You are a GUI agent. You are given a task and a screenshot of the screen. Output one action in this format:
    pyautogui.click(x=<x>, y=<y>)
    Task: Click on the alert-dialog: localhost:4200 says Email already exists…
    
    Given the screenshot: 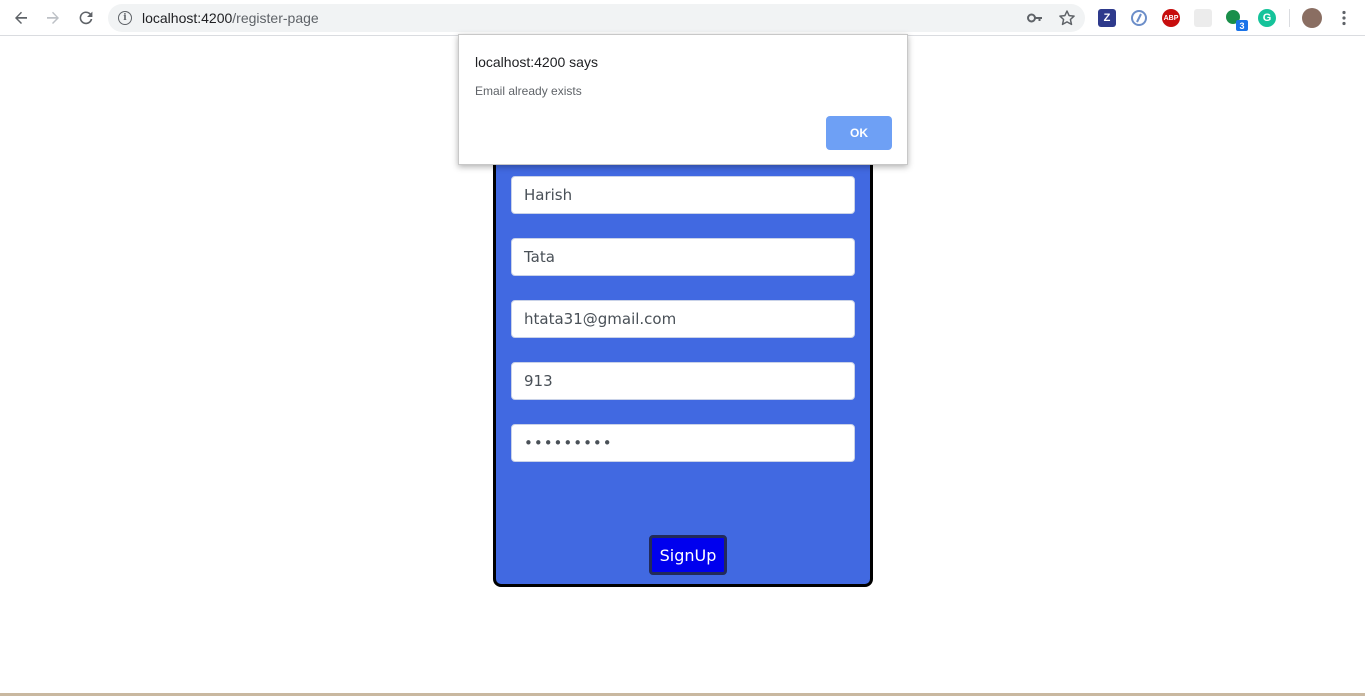 What is the action you would take?
    pyautogui.click(x=683, y=99)
    